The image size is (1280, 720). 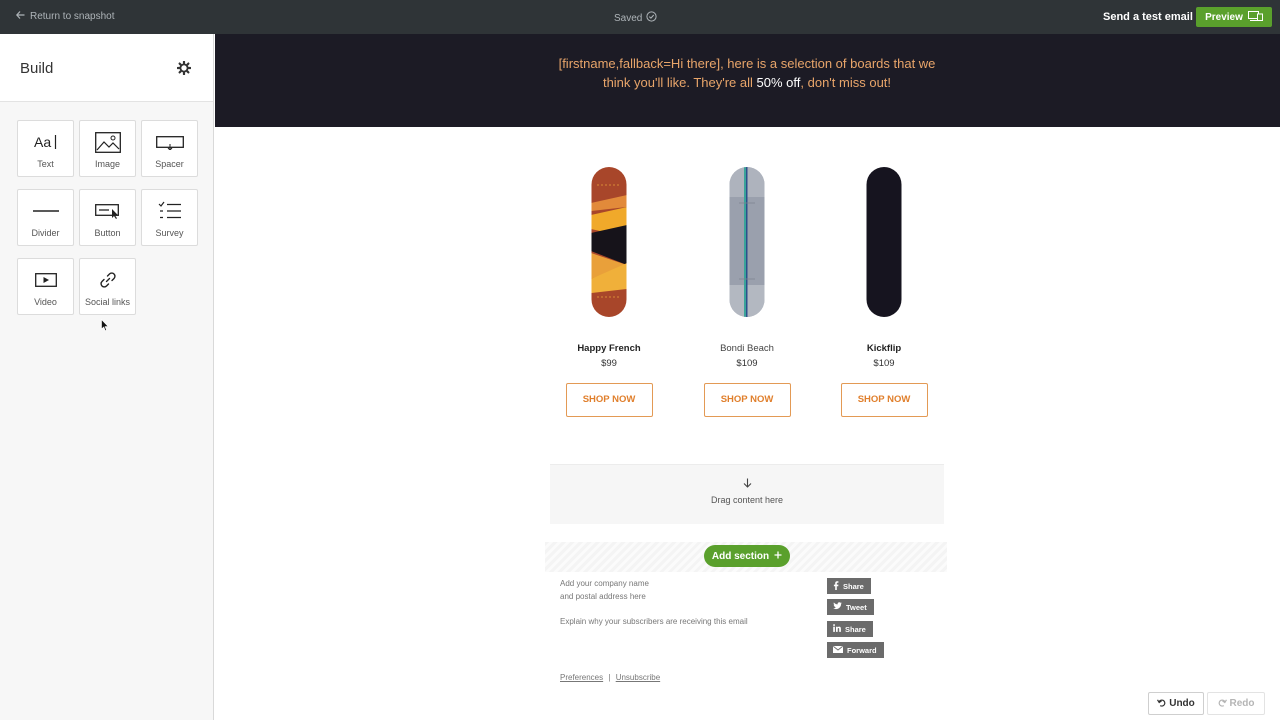 I want to click on spacer-block-tile: Spacer, so click(x=169, y=148).